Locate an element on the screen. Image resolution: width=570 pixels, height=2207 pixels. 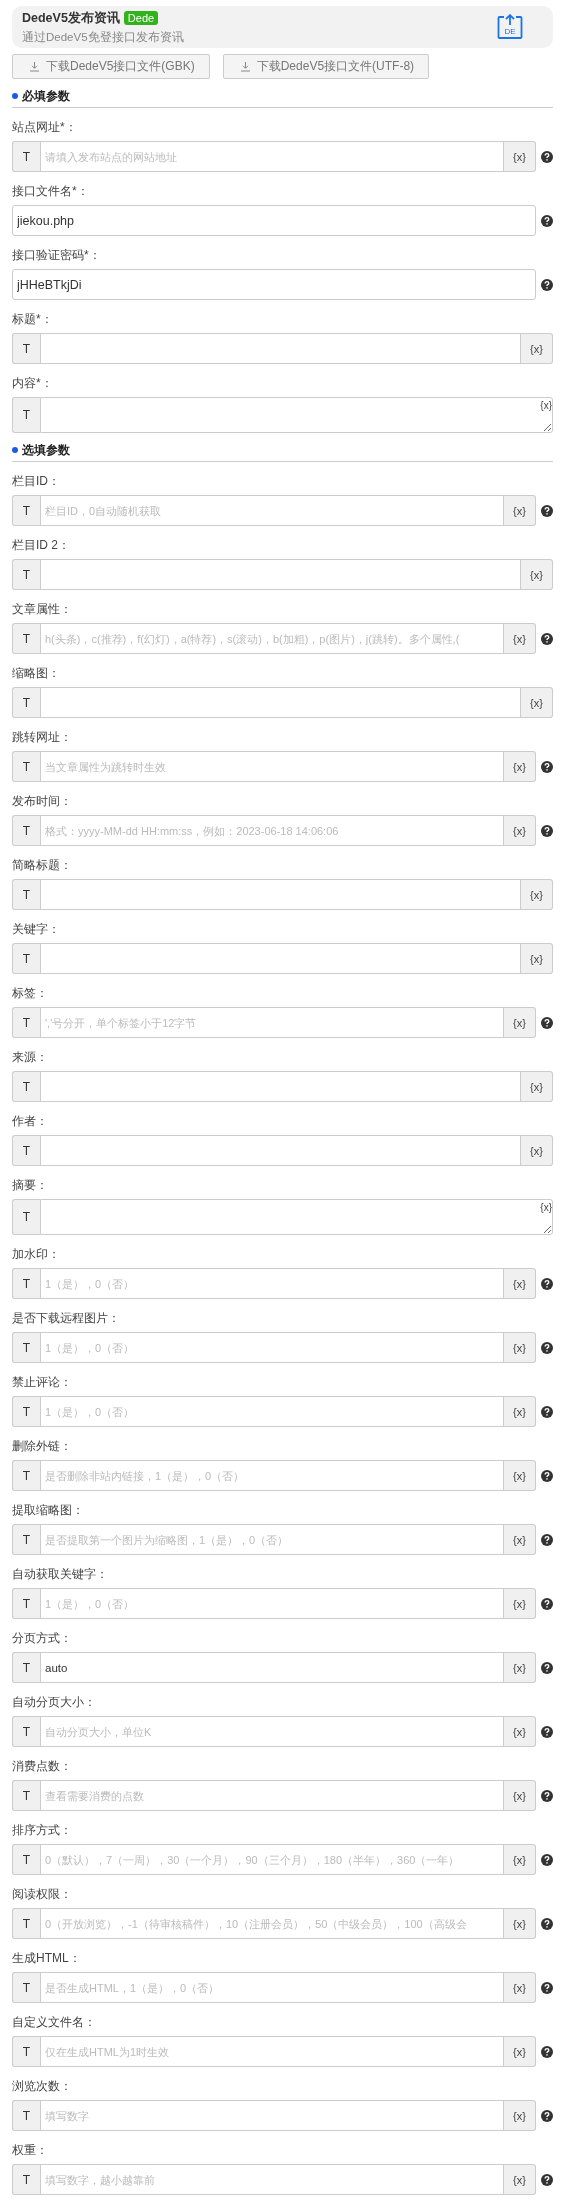
input-field: auto is located at coordinates (272, 1667).